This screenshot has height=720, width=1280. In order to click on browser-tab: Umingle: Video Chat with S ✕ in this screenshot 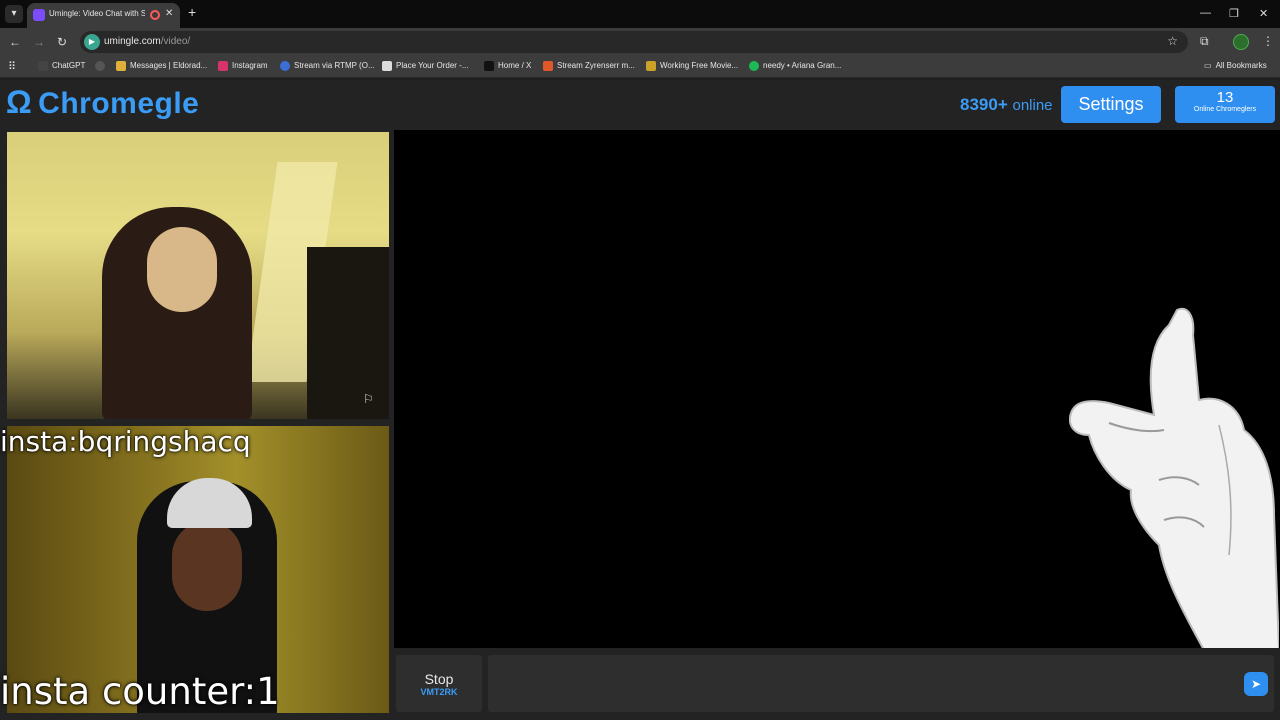, I will do `click(103, 15)`.